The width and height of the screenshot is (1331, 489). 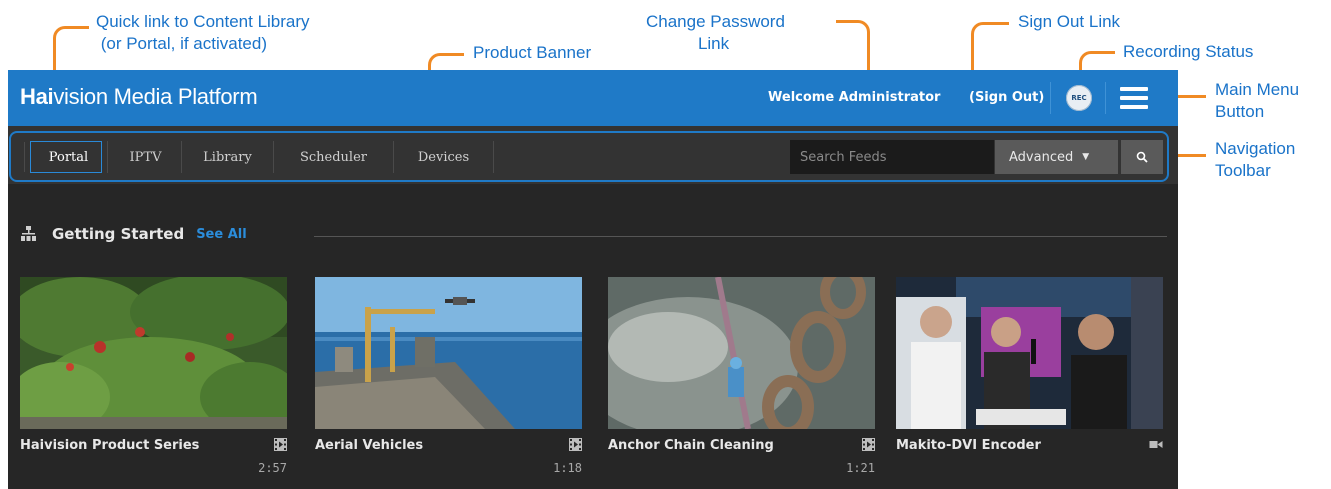 I want to click on annotation-product-banner: Product Banner, so click(x=532, y=52).